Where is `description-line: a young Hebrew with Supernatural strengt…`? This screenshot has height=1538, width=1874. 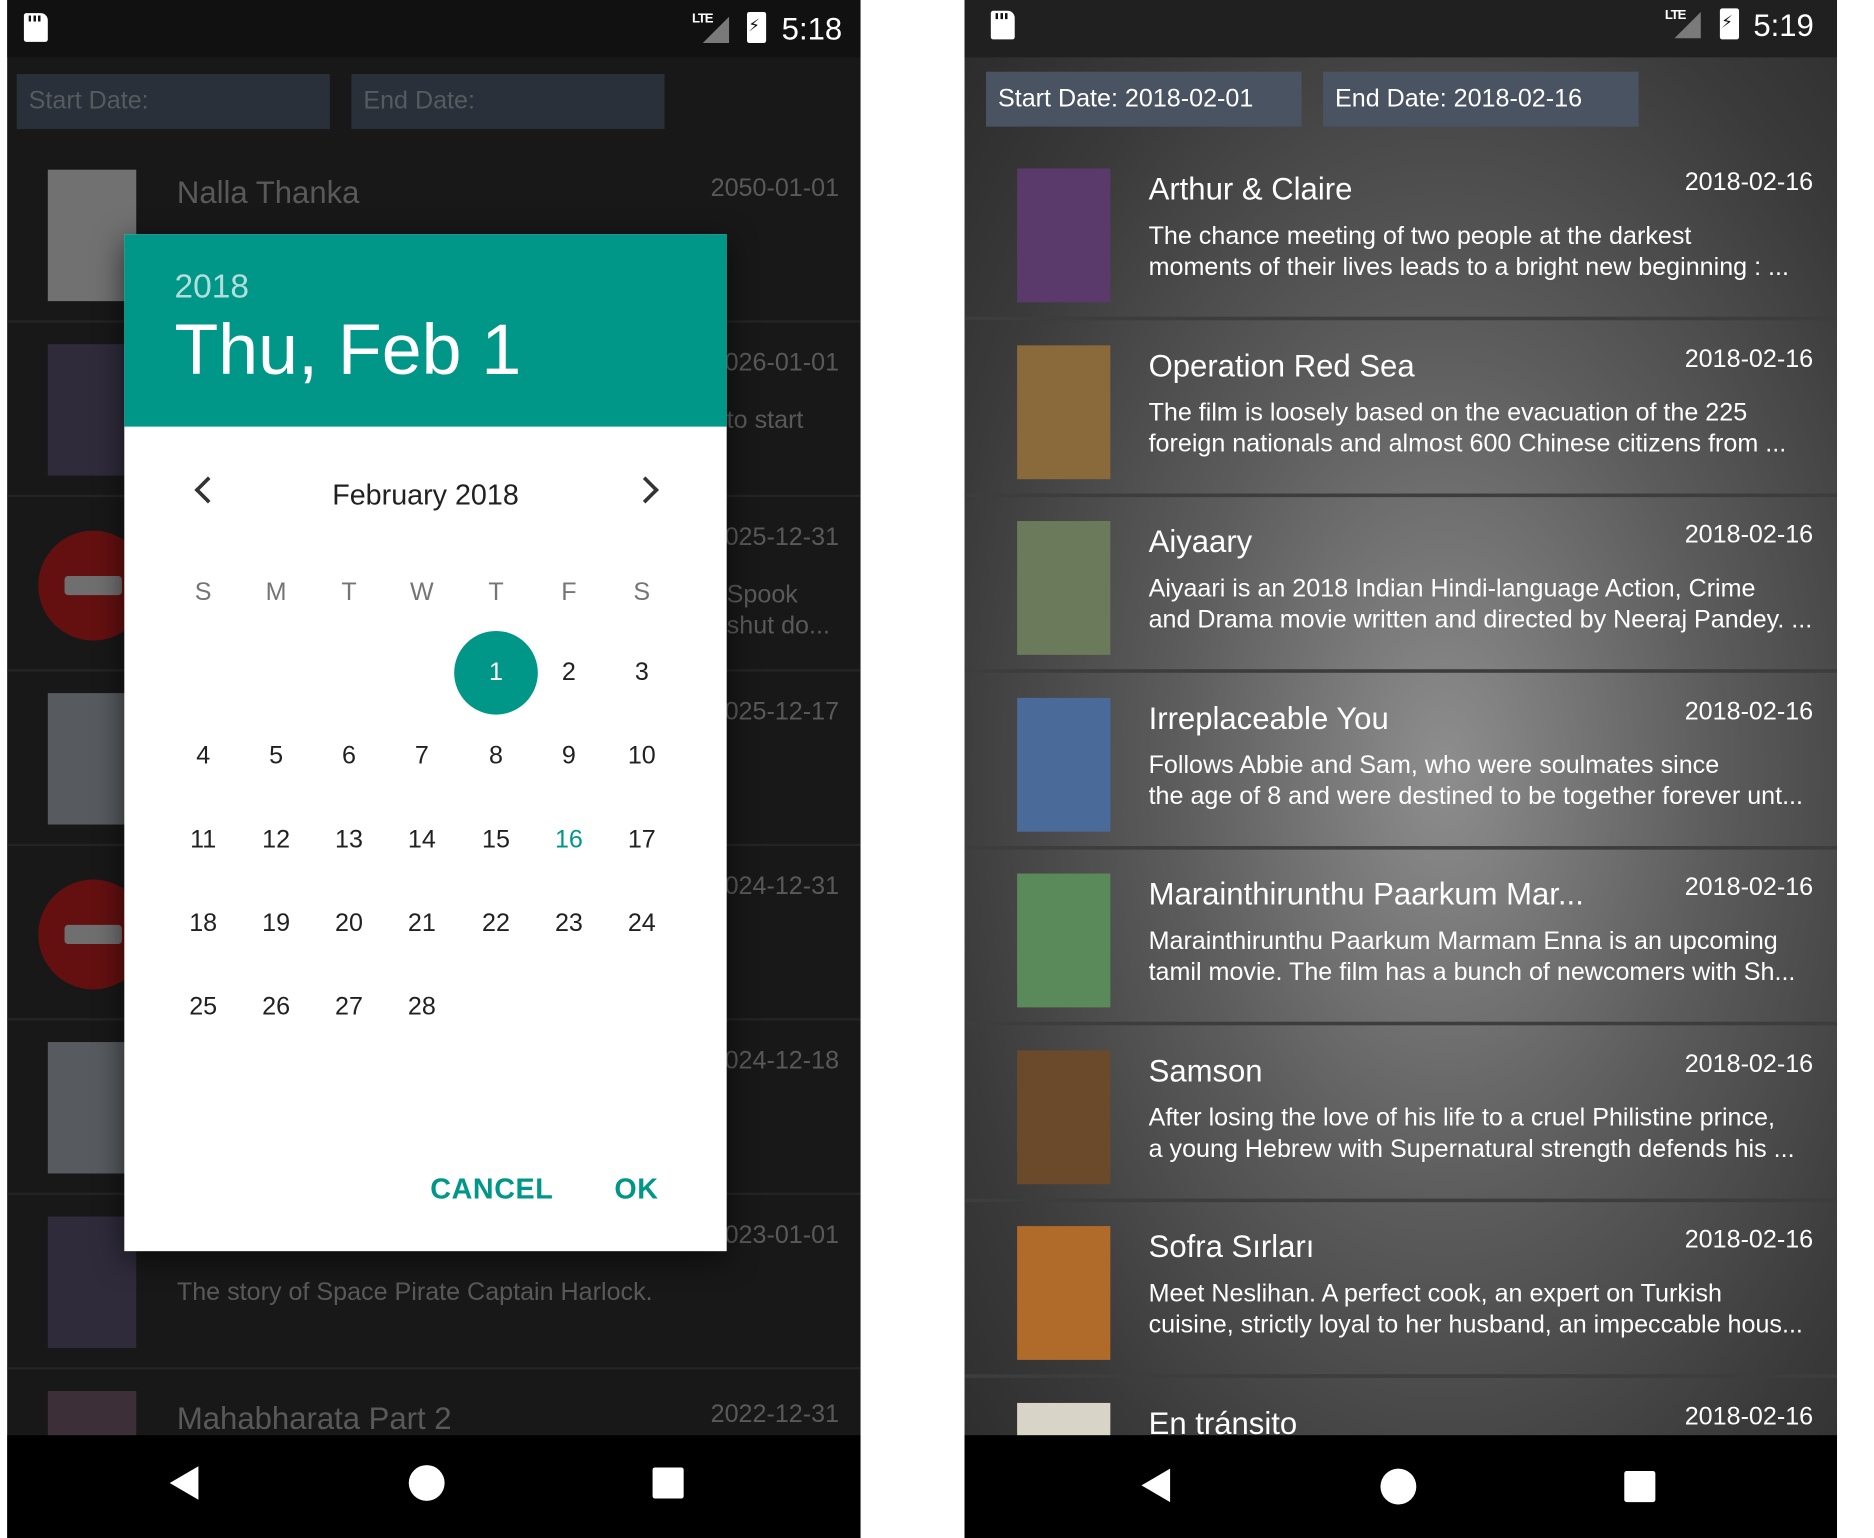
description-line: a young Hebrew with Supernatural strengt… is located at coordinates (1471, 1148).